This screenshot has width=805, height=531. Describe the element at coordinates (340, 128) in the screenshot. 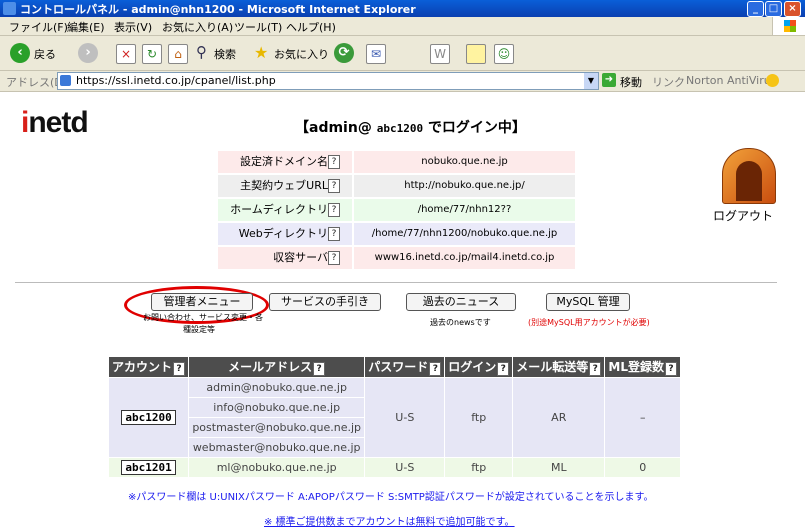

I see `login-user: admin@` at that location.